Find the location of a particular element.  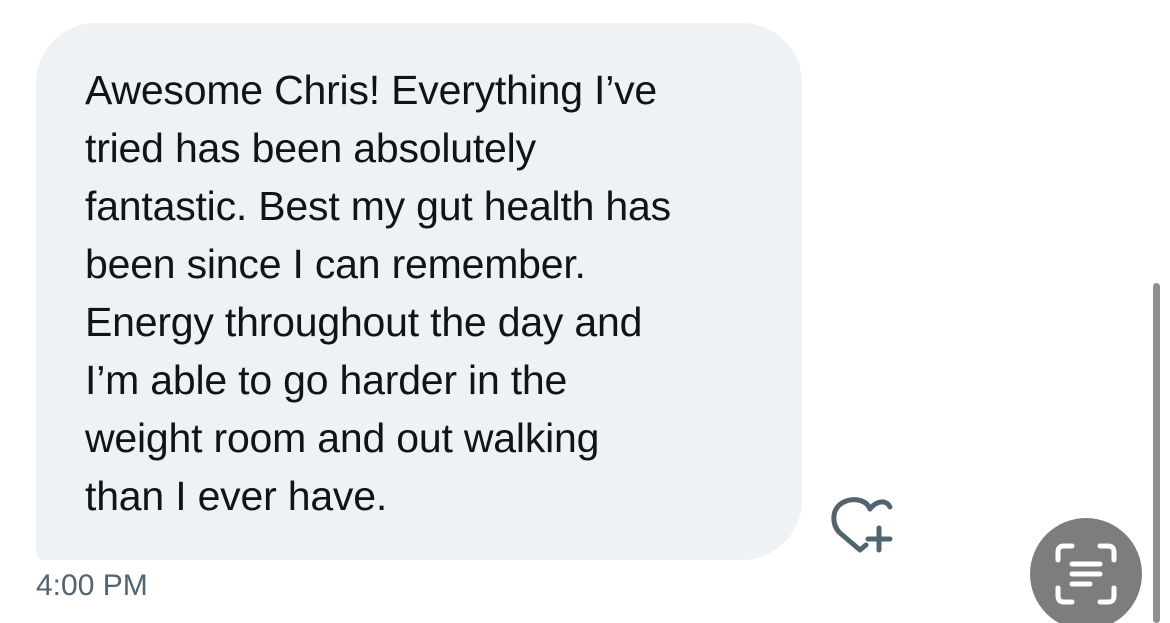

message-line: than I ever have. is located at coordinates (236, 496).